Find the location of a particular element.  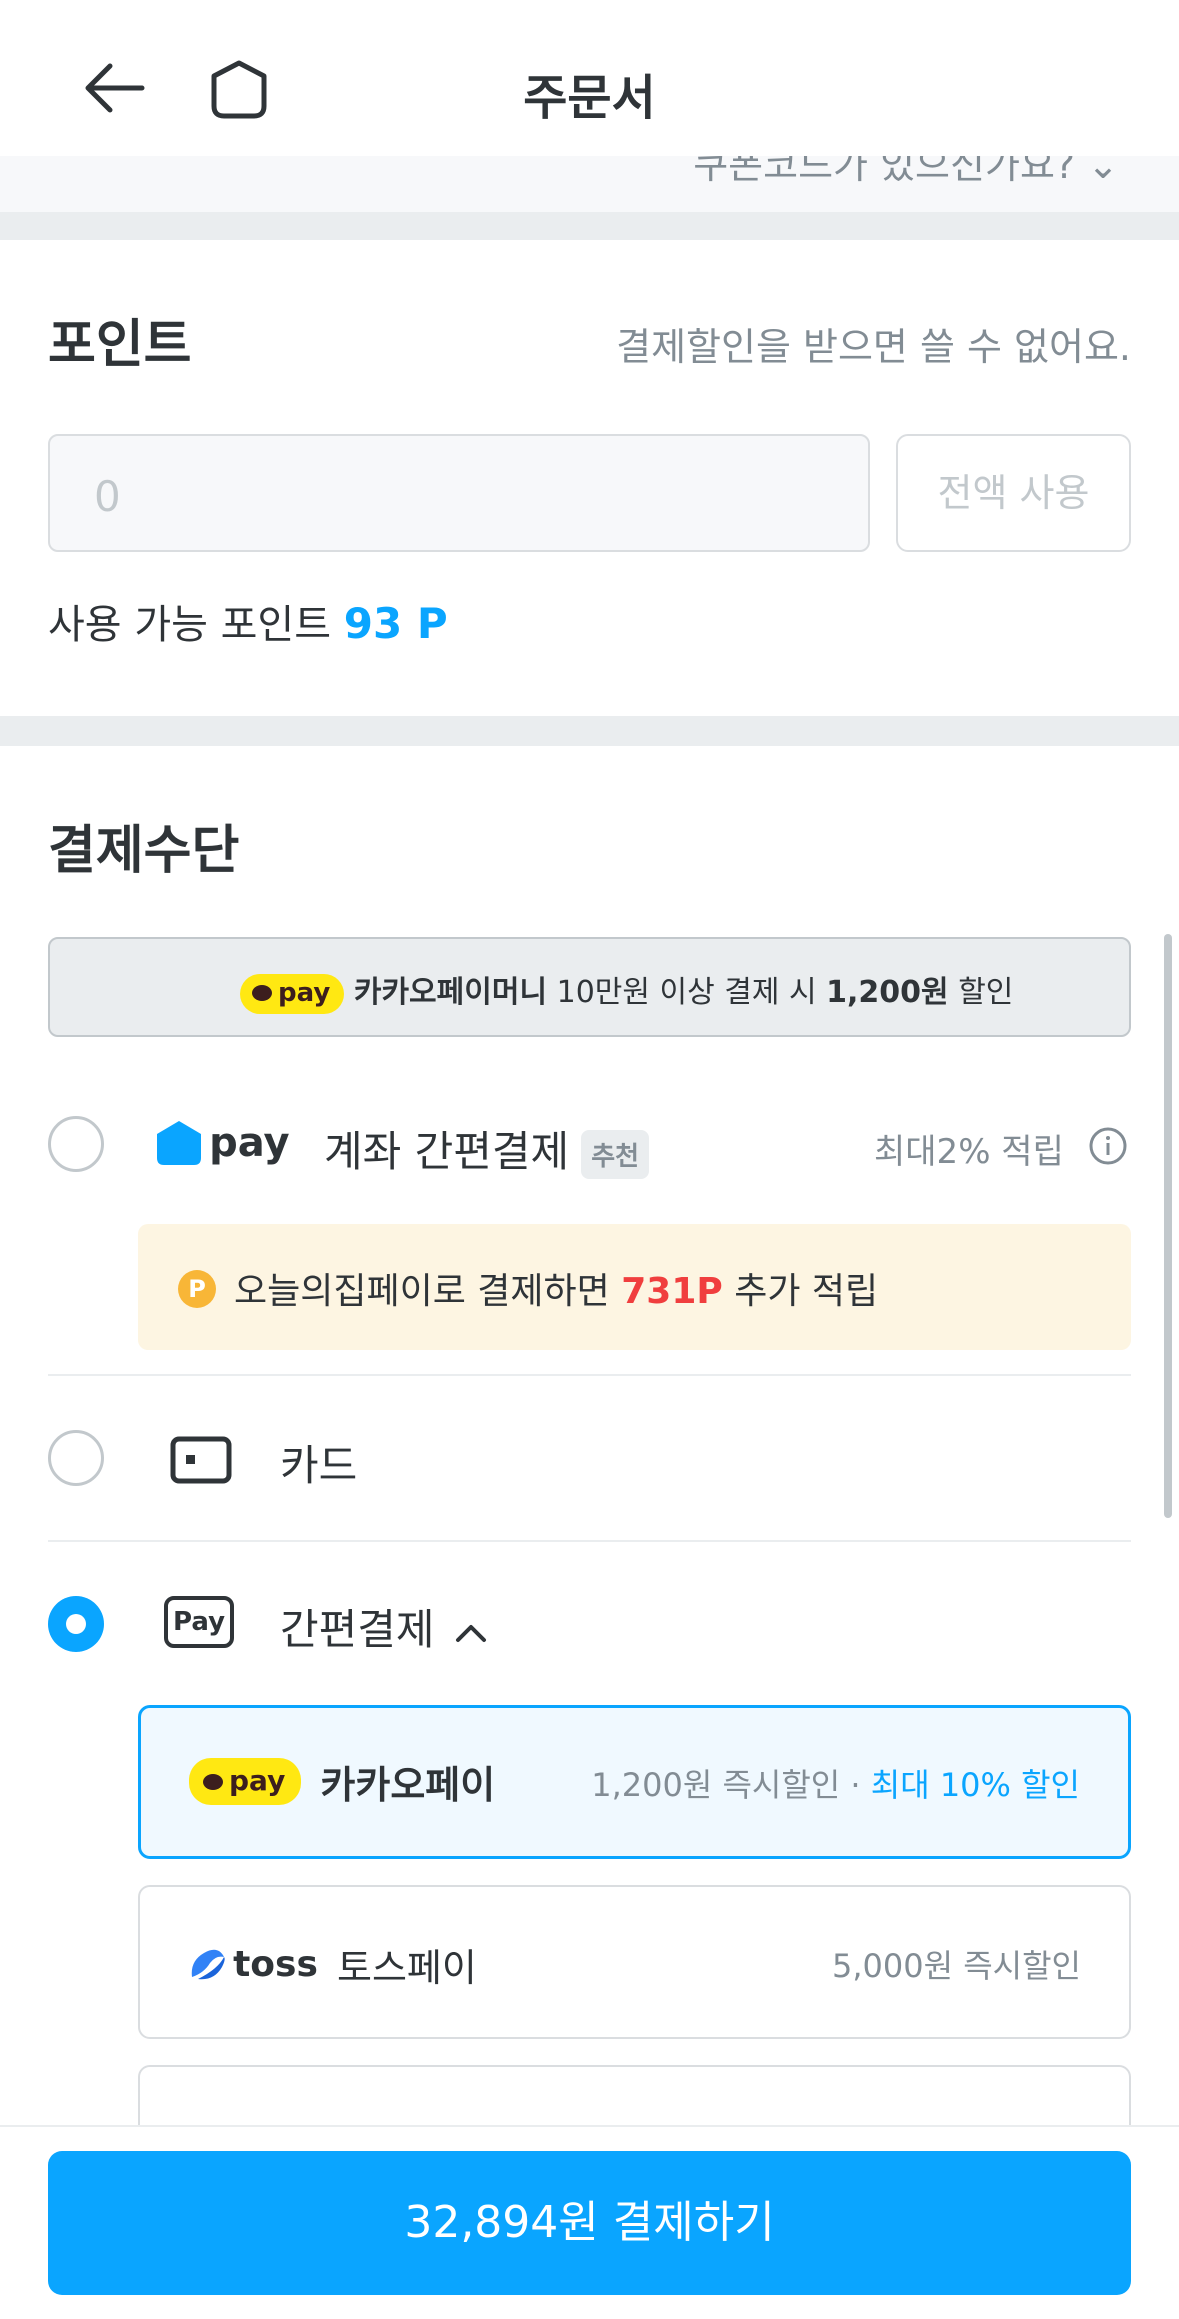

kakaopay-money-banner: pay 카카오페이머니 10만원 이상 결제 시 1,200원 할인 is located at coordinates (589, 987).